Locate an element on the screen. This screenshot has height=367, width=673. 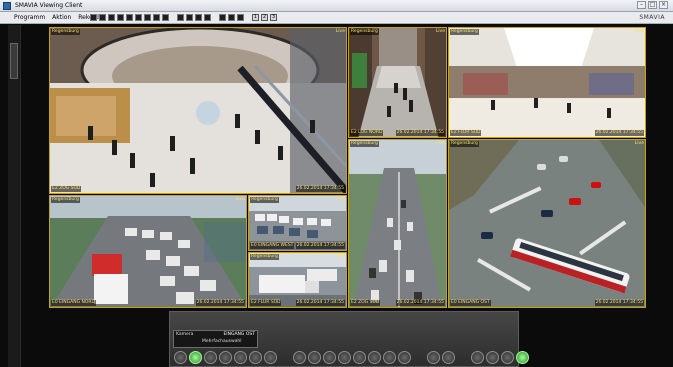
window-title-bar: SMAVIA Viewing Client – □ × is located at coordinates (336, 6).